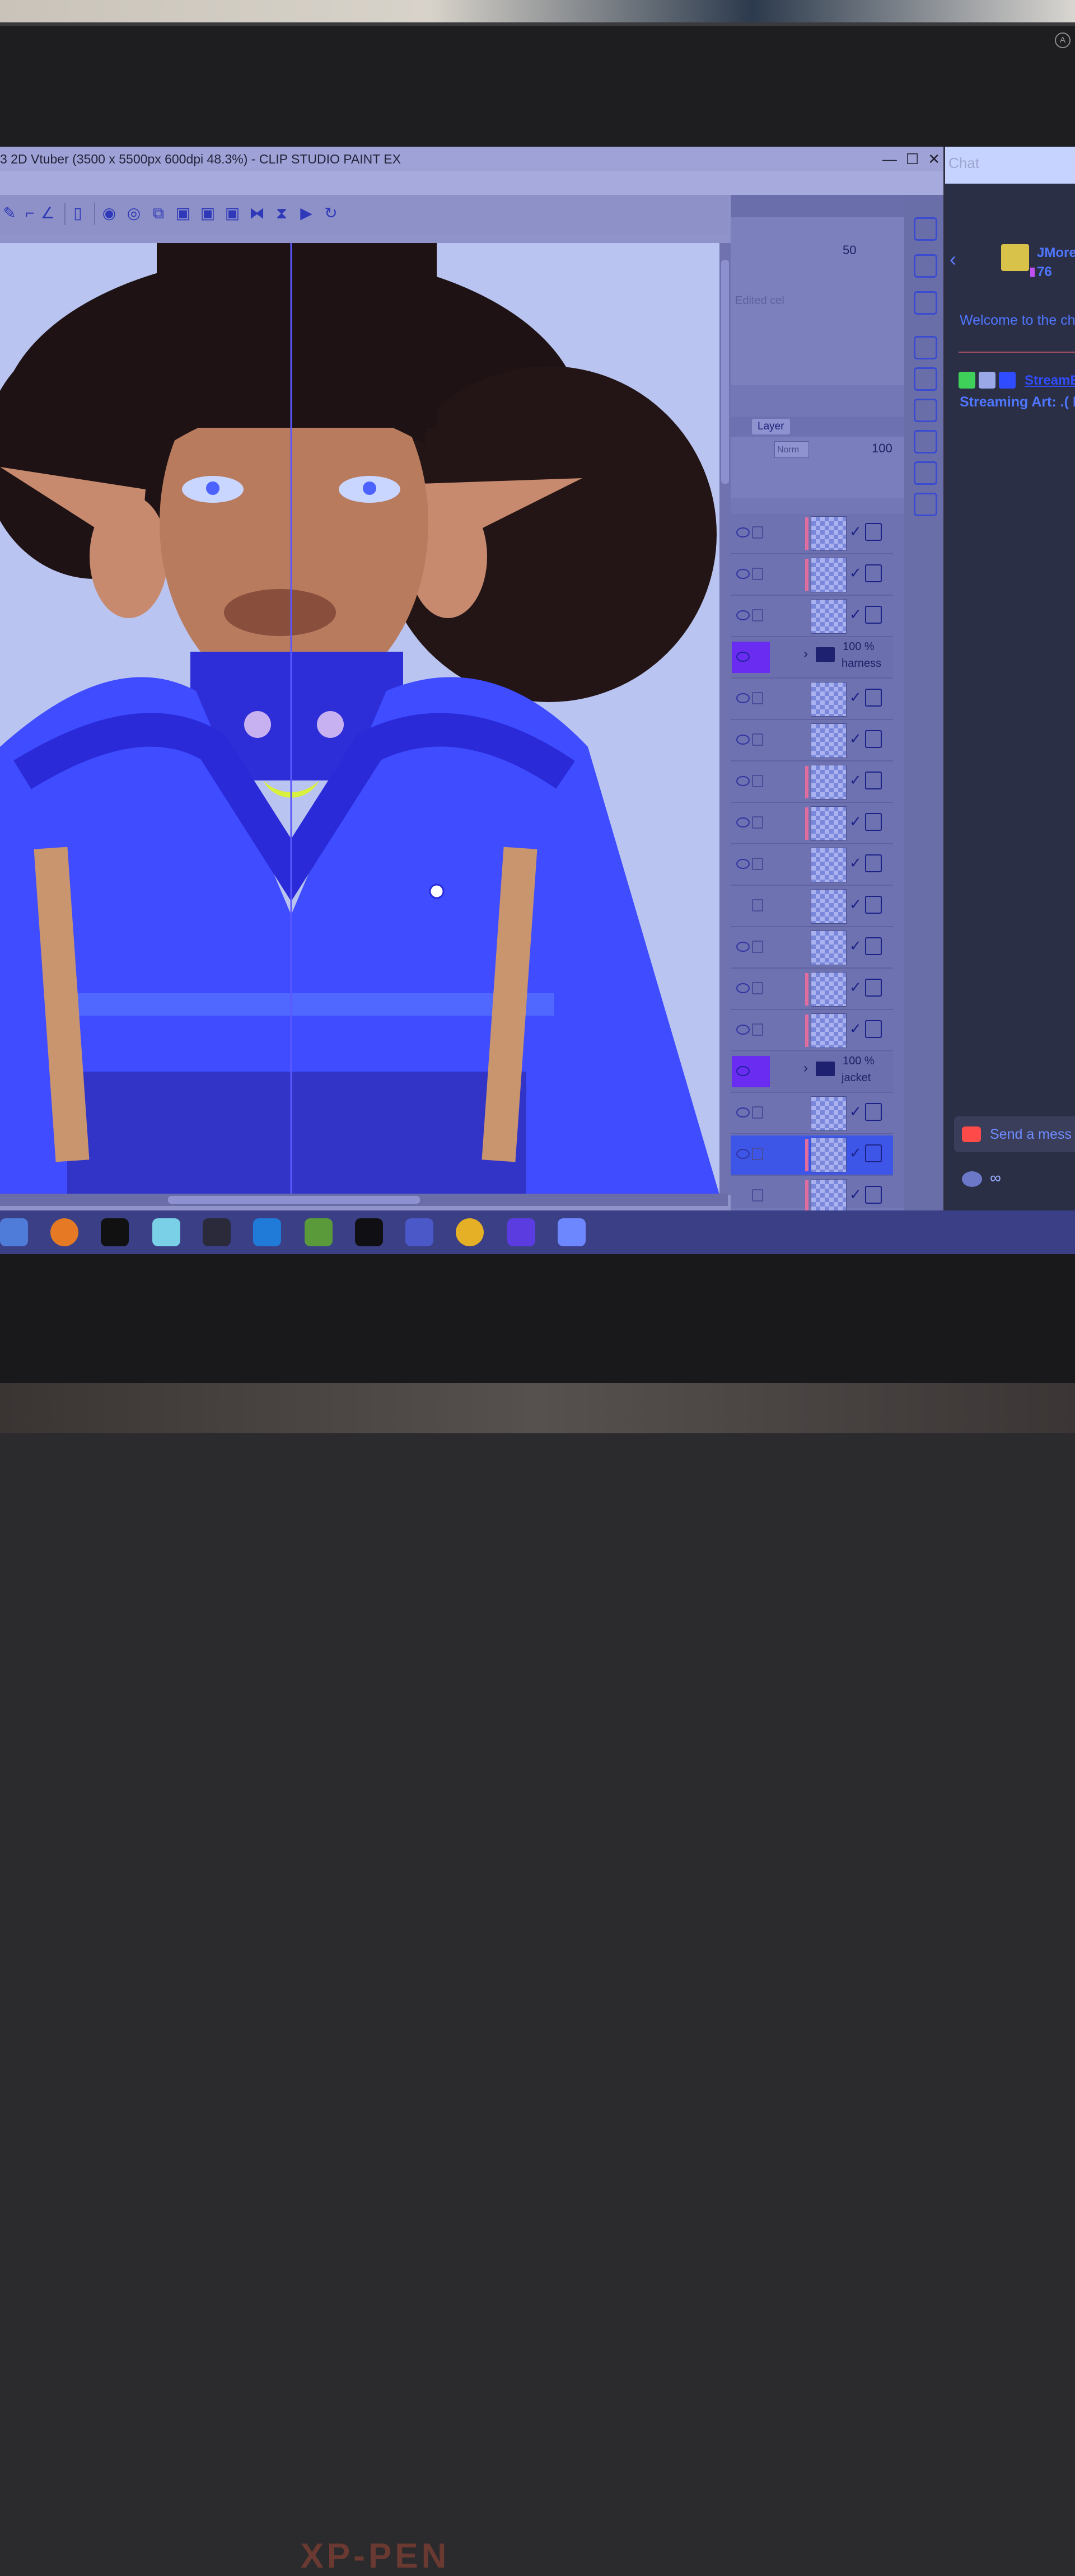 Image resolution: width=1075 pixels, height=2576 pixels. Describe the element at coordinates (9, 214) in the screenshot. I see `pen-icon: ✎` at that location.